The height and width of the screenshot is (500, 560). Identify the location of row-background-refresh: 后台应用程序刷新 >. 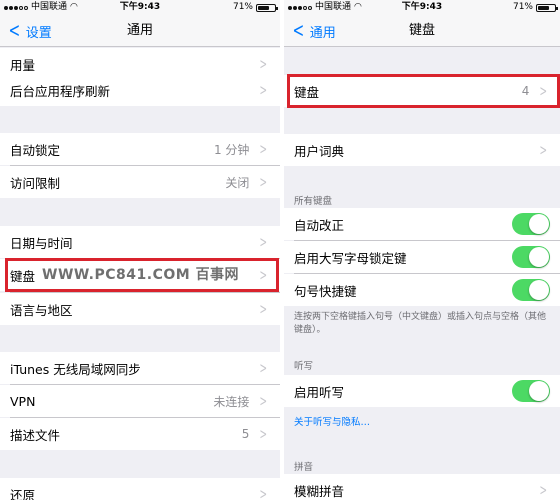
(140, 90).